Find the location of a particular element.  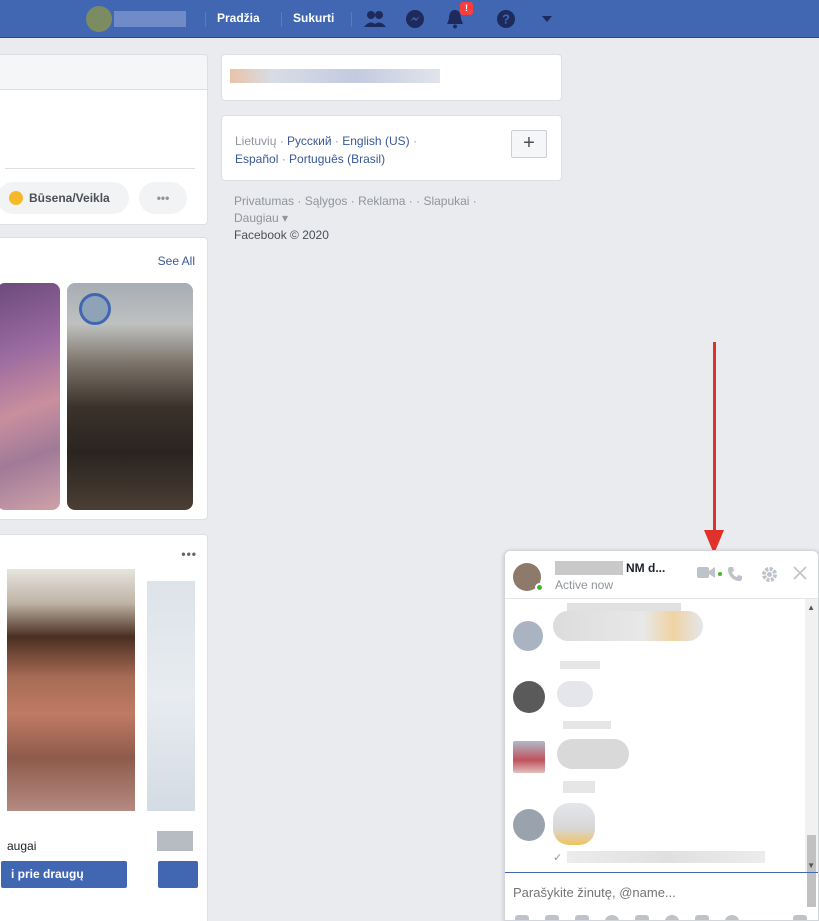

chat-message-input is located at coordinates (658, 892).